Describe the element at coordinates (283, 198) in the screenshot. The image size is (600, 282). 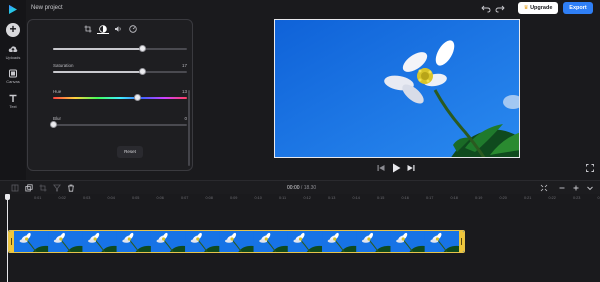
I see `ruler-tick-label: 0:11` at that location.